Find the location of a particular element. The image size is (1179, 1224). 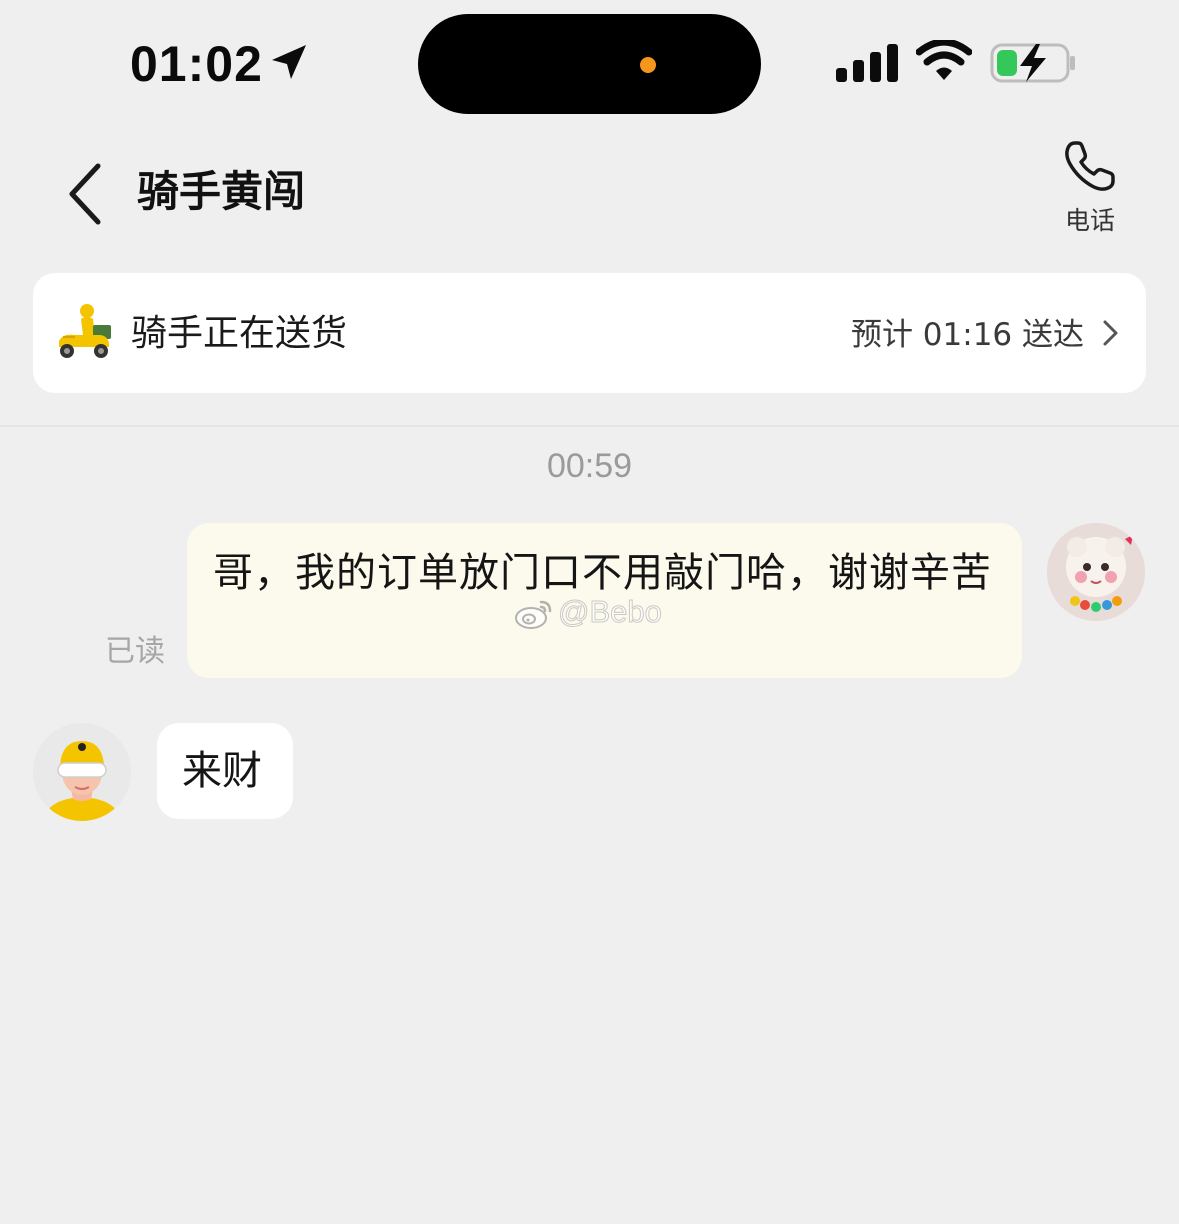

battery-charging-icon is located at coordinates (1032, 63).